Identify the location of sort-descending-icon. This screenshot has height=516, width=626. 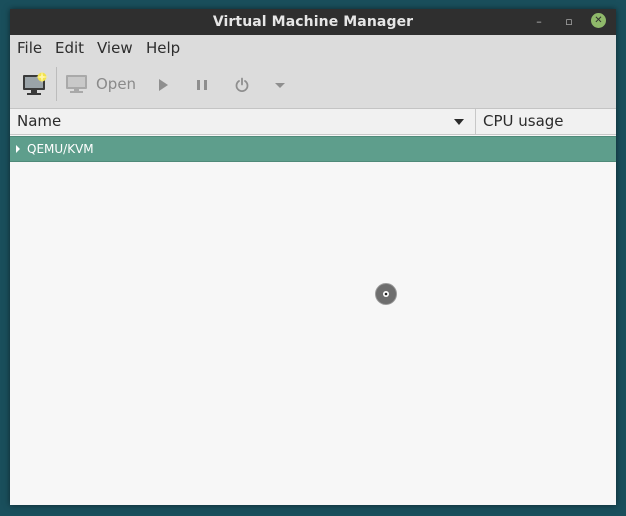
(459, 122).